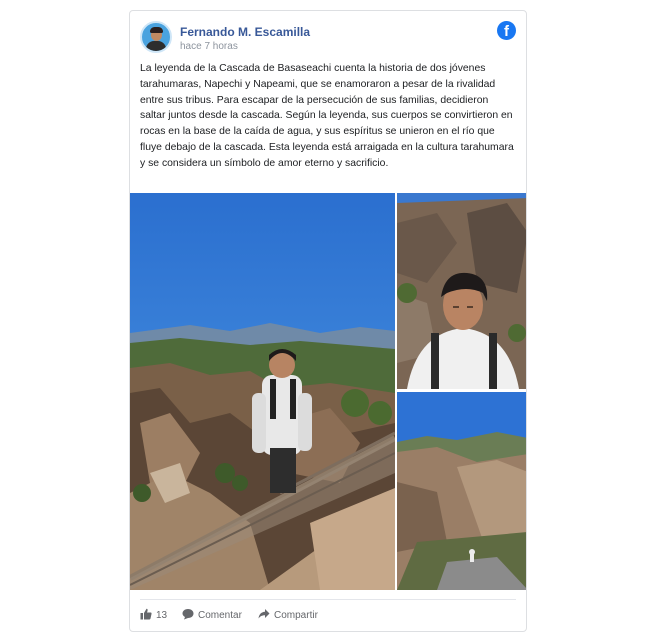 Image resolution: width=653 pixels, height=635 pixels. Describe the element at coordinates (162, 615) in the screenshot. I see `like-count: 13` at that location.